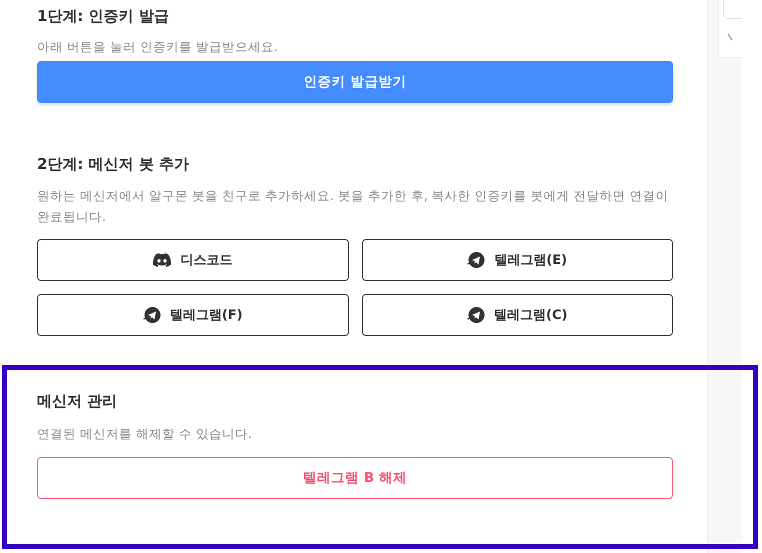 This screenshot has height=553, width=762. What do you see at coordinates (192, 315) in the screenshot?
I see `messenger-button: 텔레그램(F)` at bounding box center [192, 315].